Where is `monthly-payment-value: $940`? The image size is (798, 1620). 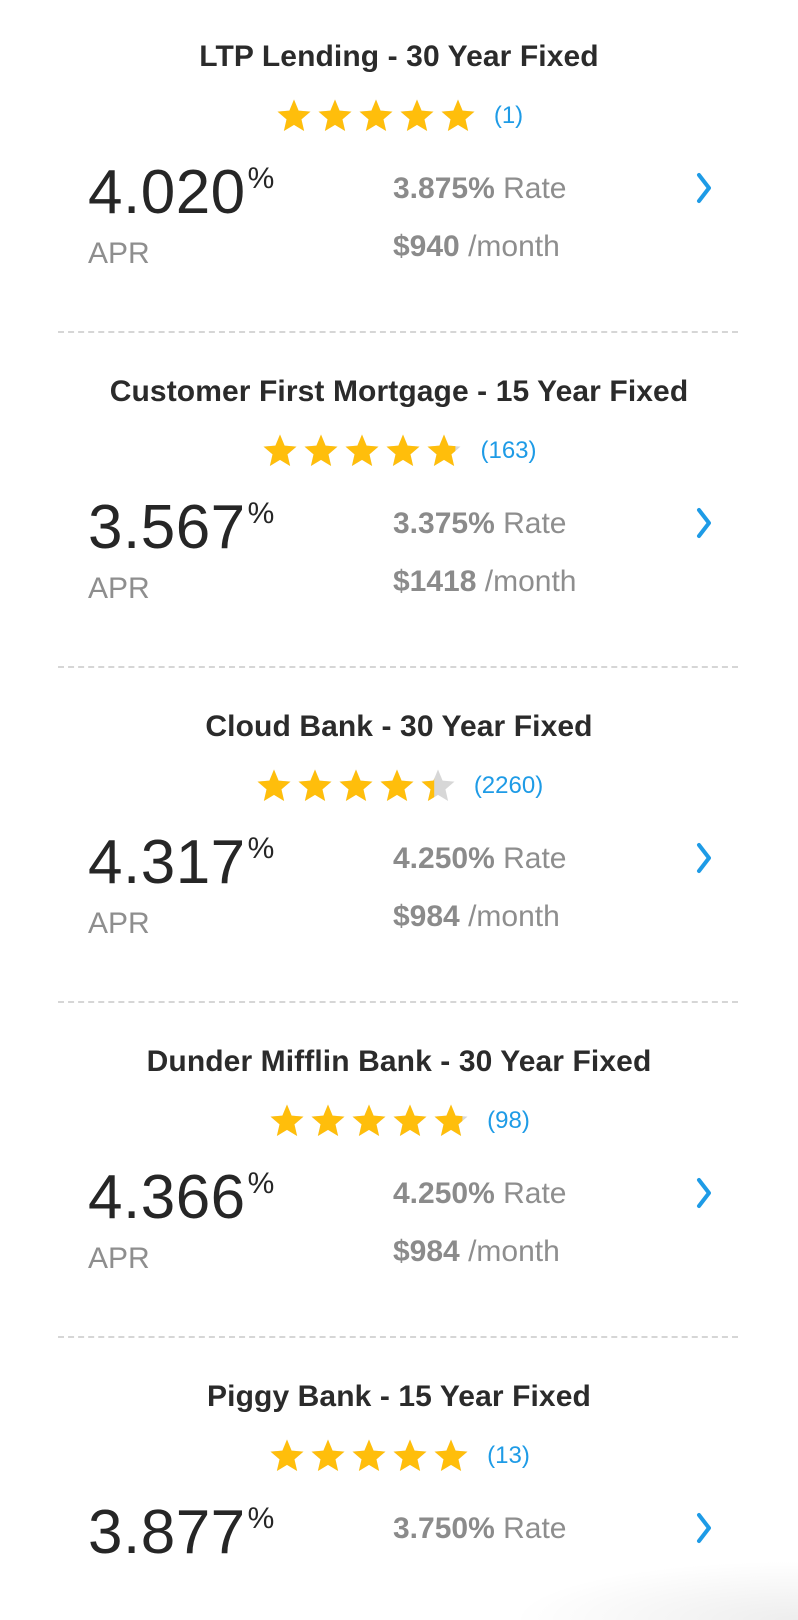
monthly-payment-value: $940 is located at coordinates (426, 246).